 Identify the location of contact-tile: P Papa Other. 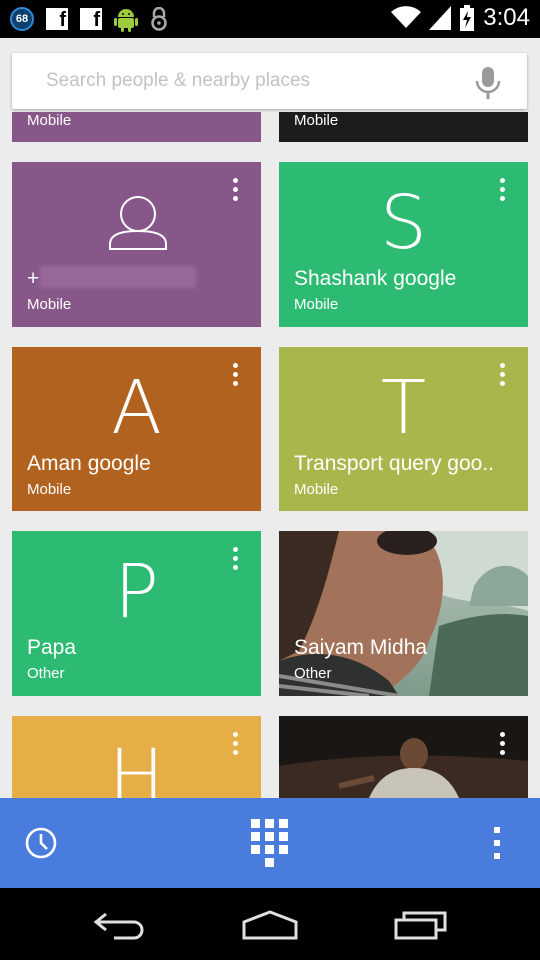
(136, 613).